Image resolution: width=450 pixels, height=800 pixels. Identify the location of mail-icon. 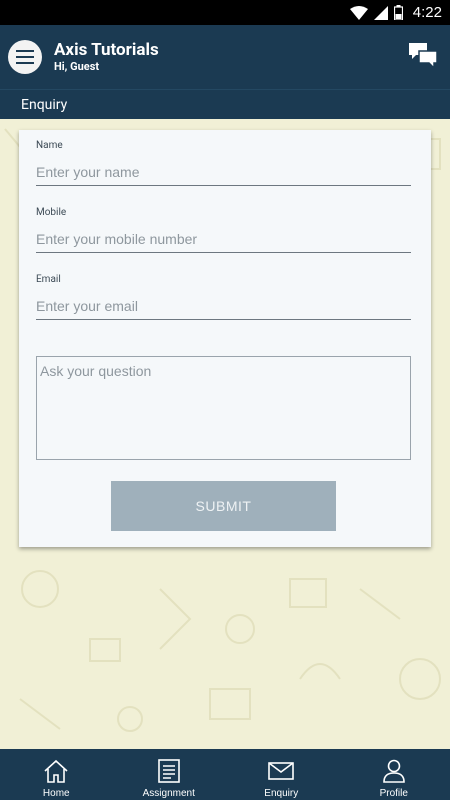
(281, 771).